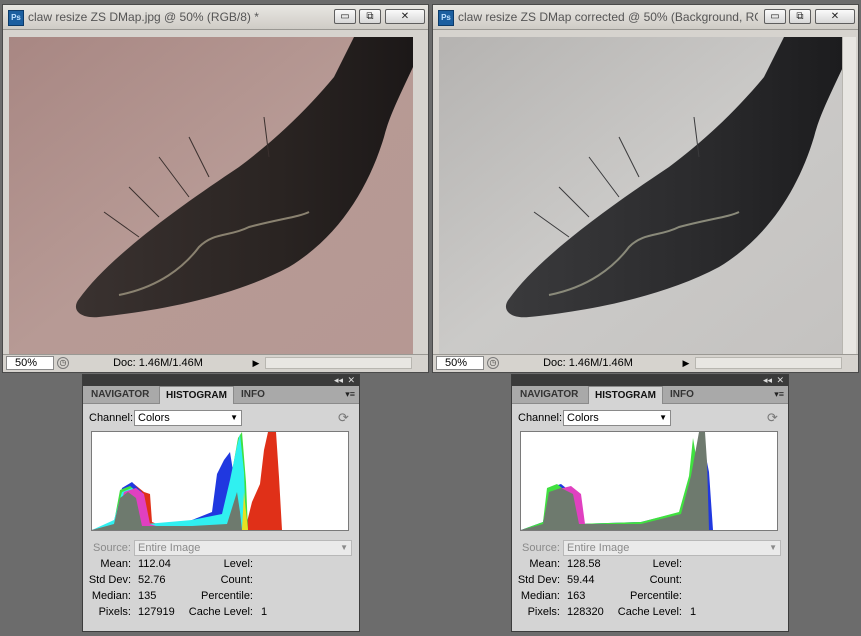 This screenshot has height=636, width=861. What do you see at coordinates (584, 564) in the screenshot?
I see `mean-value: 128.58` at bounding box center [584, 564].